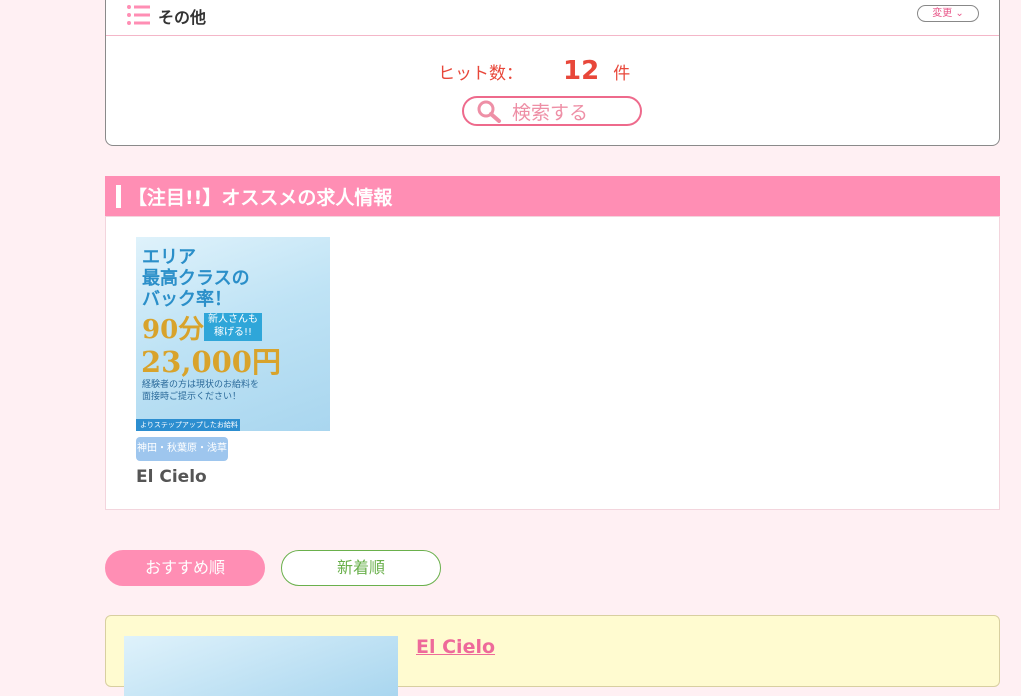 The image size is (1021, 696). Describe the element at coordinates (138, 15) in the screenshot. I see `list-icon` at that location.